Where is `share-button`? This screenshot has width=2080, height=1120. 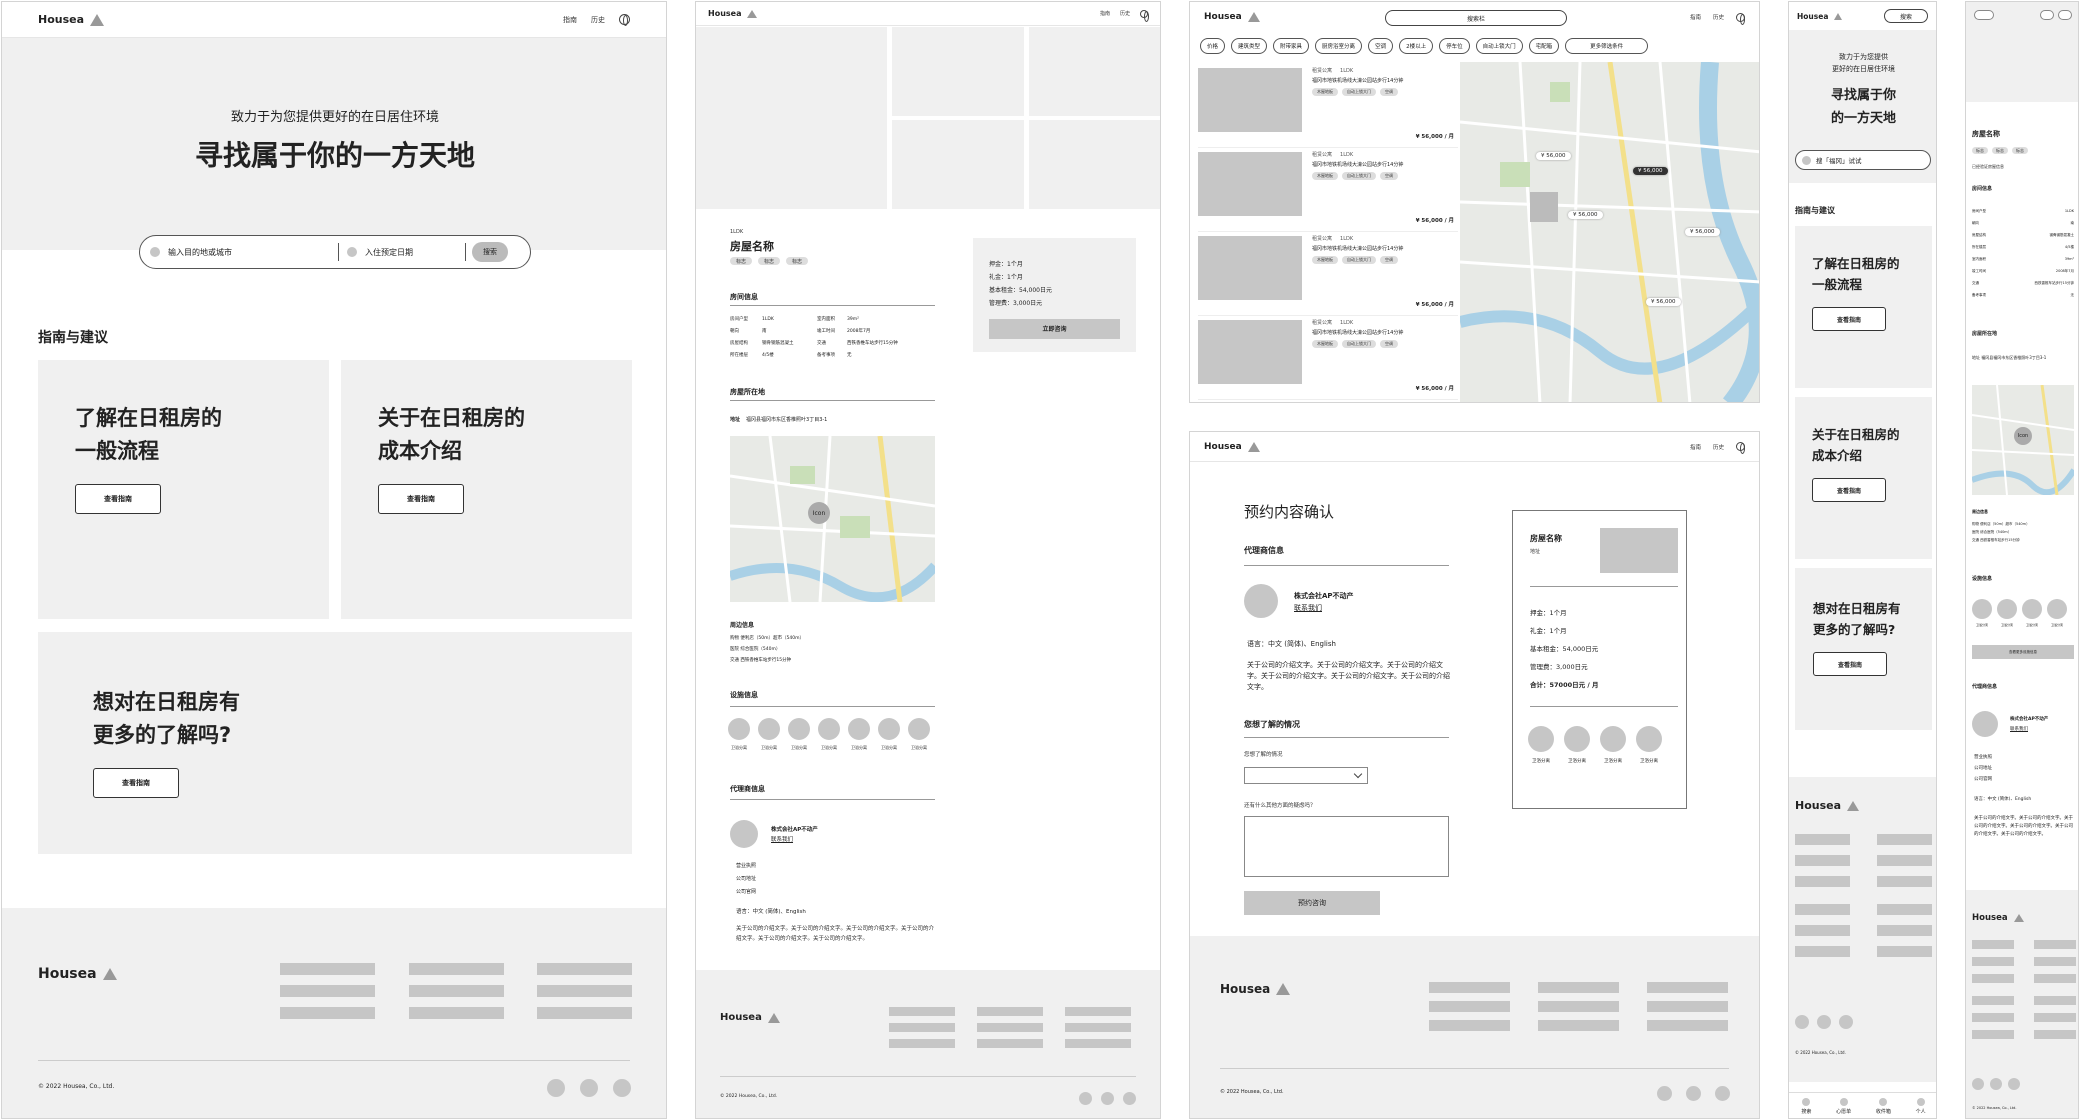 share-button is located at coordinates (2047, 15).